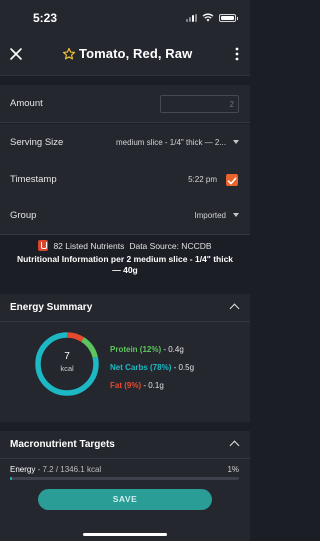 Image resolution: width=320 pixels, height=541 pixels. I want to click on nutrient-source-line: 82 Listed Nutrients Data Source: NCCDB, so click(125, 245).